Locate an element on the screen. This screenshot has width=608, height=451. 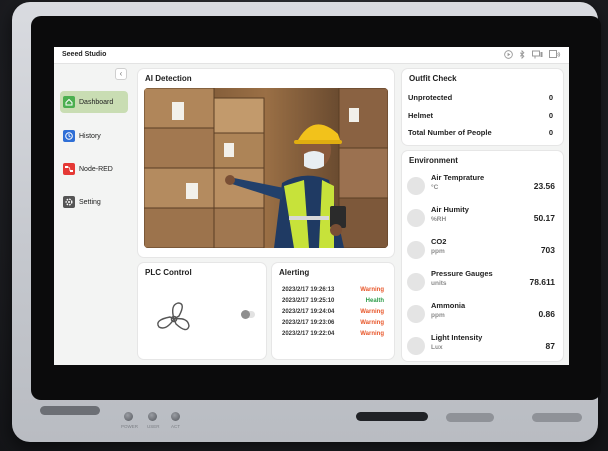
top-bar: Seeed Studio is located at coordinates (311, 55).